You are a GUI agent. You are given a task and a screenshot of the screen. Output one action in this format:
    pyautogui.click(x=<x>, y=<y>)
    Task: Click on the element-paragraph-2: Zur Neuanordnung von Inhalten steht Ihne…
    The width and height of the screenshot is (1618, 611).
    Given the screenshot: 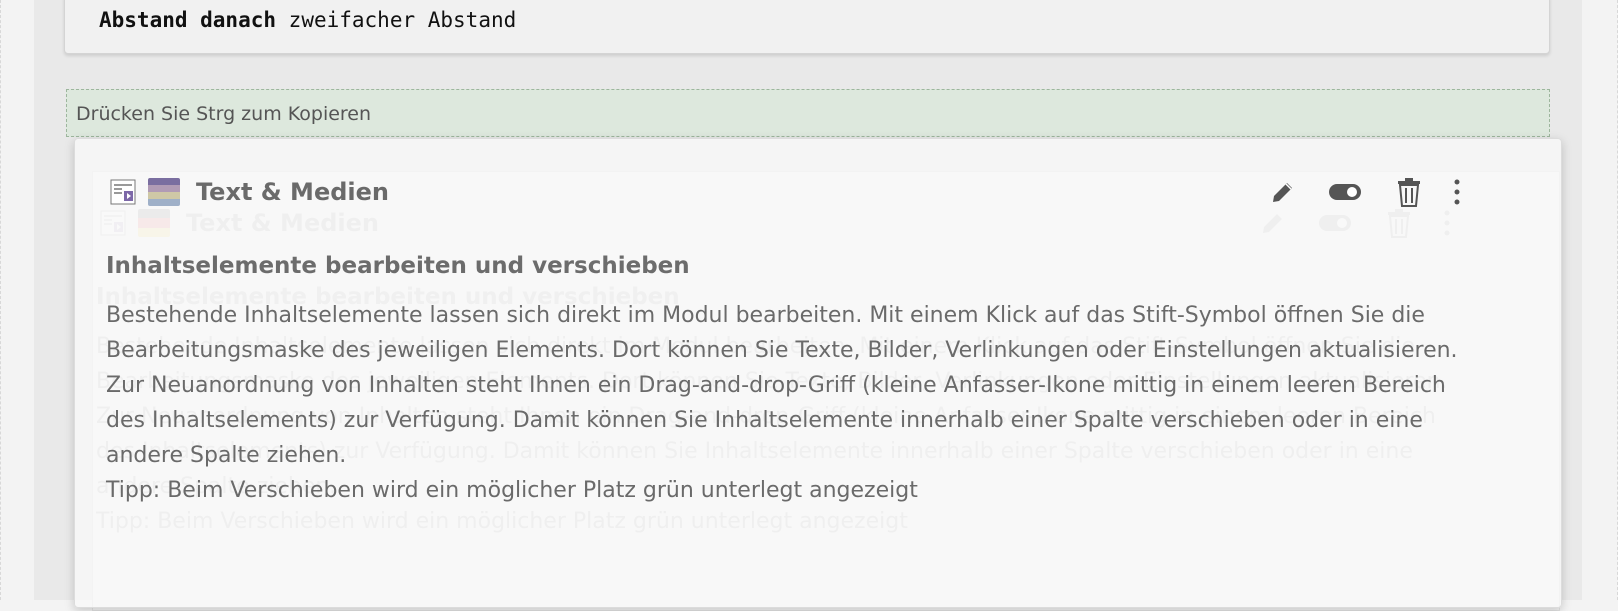 What is the action you would take?
    pyautogui.click(x=776, y=420)
    